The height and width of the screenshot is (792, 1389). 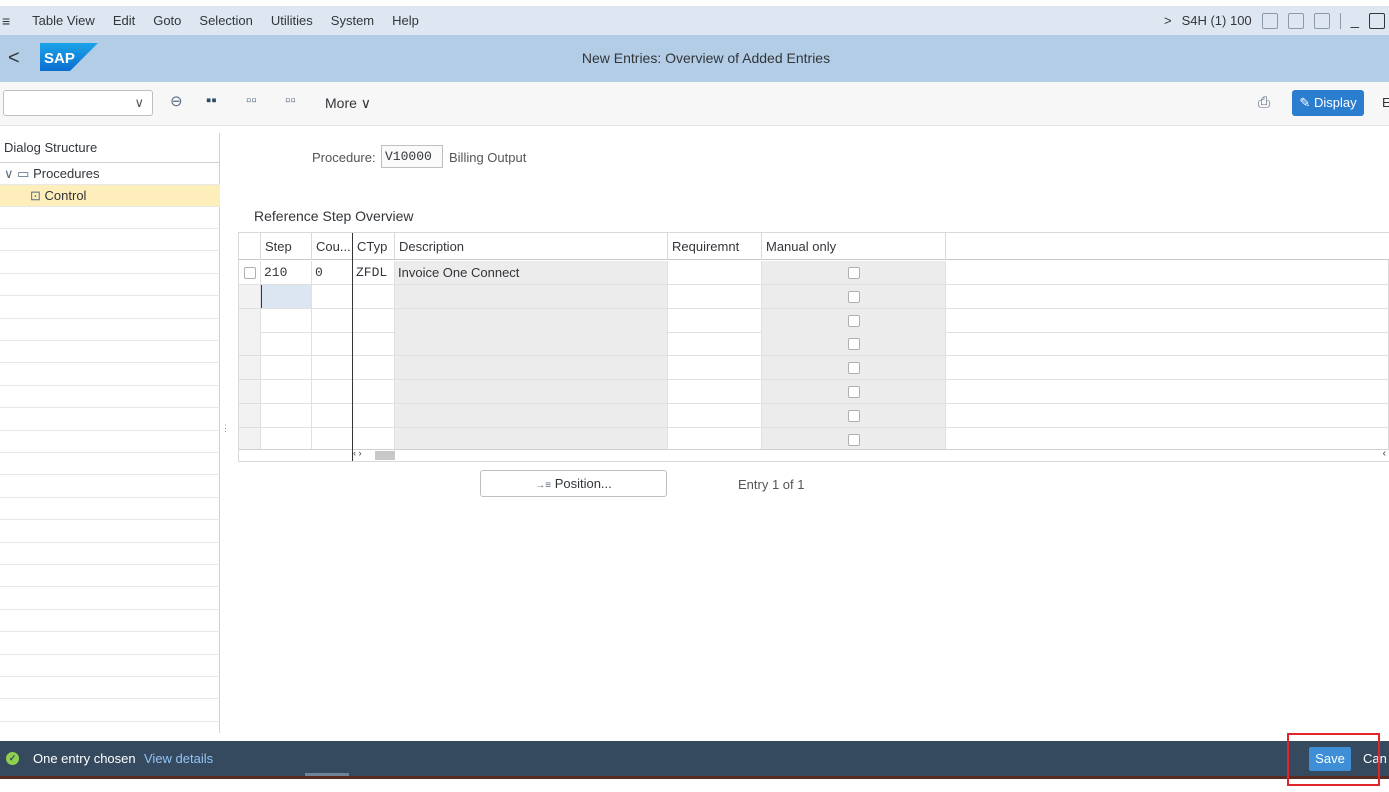 I want to click on horizontal-scrollbar: ‹ › ‹, so click(x=814, y=454).